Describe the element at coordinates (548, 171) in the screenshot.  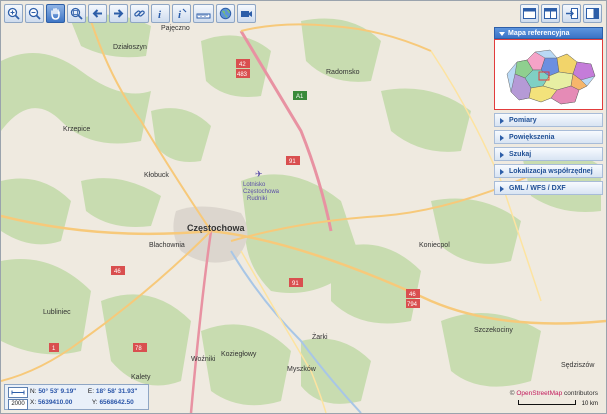
I see `coordinate-location-panel-item: Lokalizacja współrzędnej` at that location.